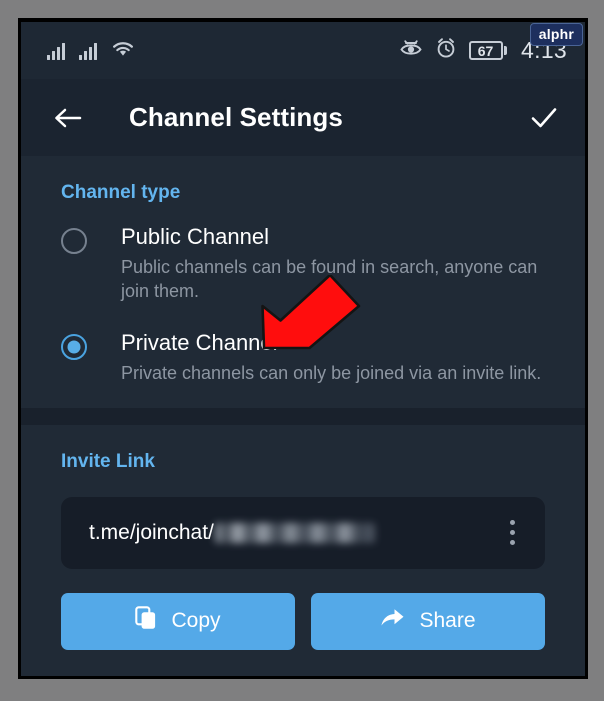 The image size is (604, 701). I want to click on section-divider, so click(303, 416).